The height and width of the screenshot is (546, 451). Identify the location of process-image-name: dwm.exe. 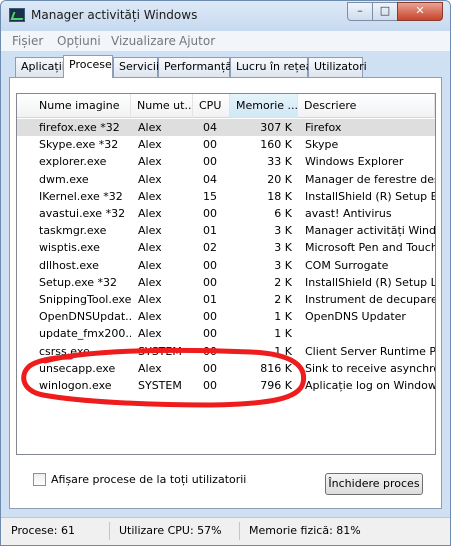
(64, 179).